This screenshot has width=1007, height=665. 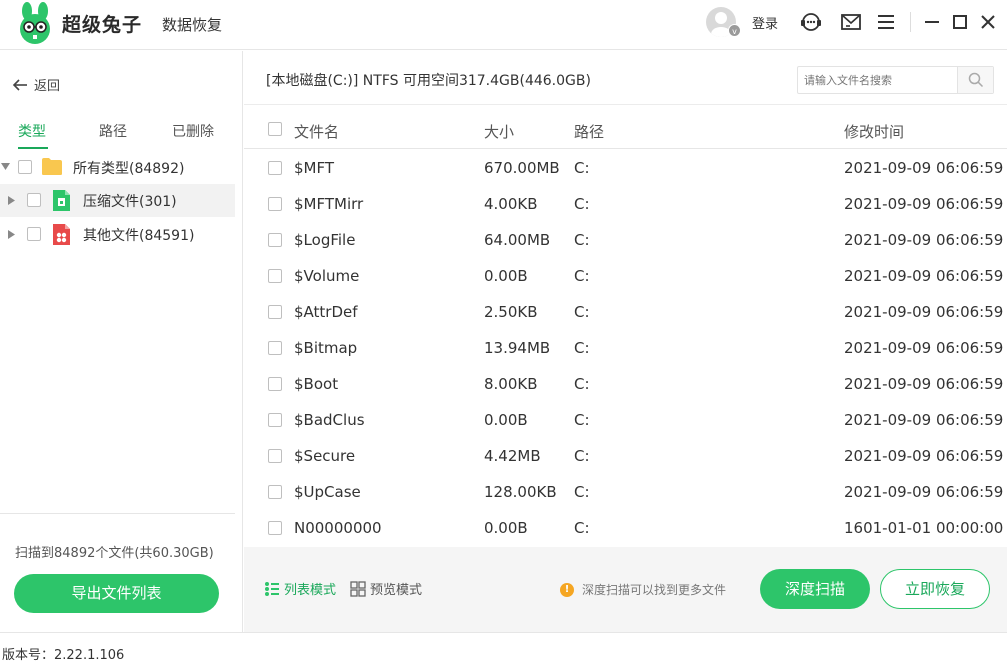 I want to click on header-divider, so click(x=625, y=104).